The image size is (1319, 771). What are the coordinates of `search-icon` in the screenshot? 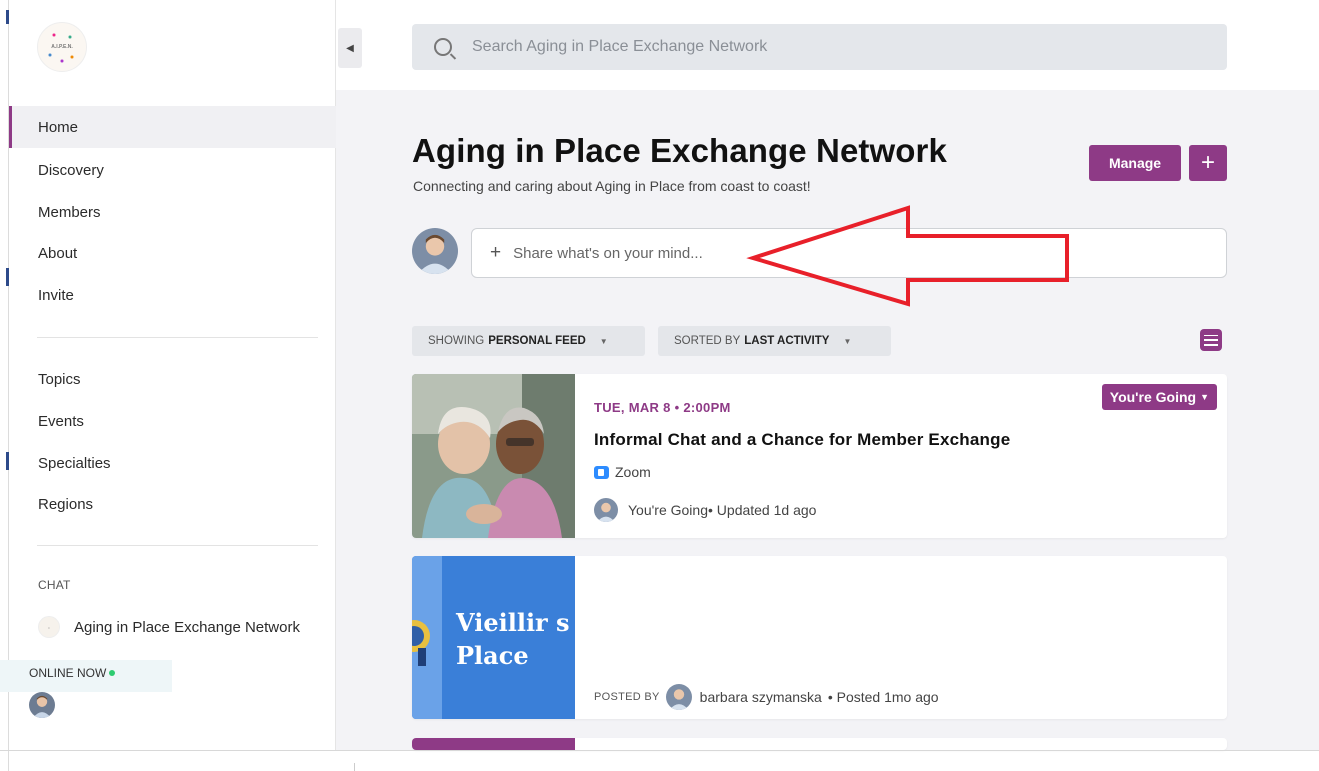 It's located at (443, 47).